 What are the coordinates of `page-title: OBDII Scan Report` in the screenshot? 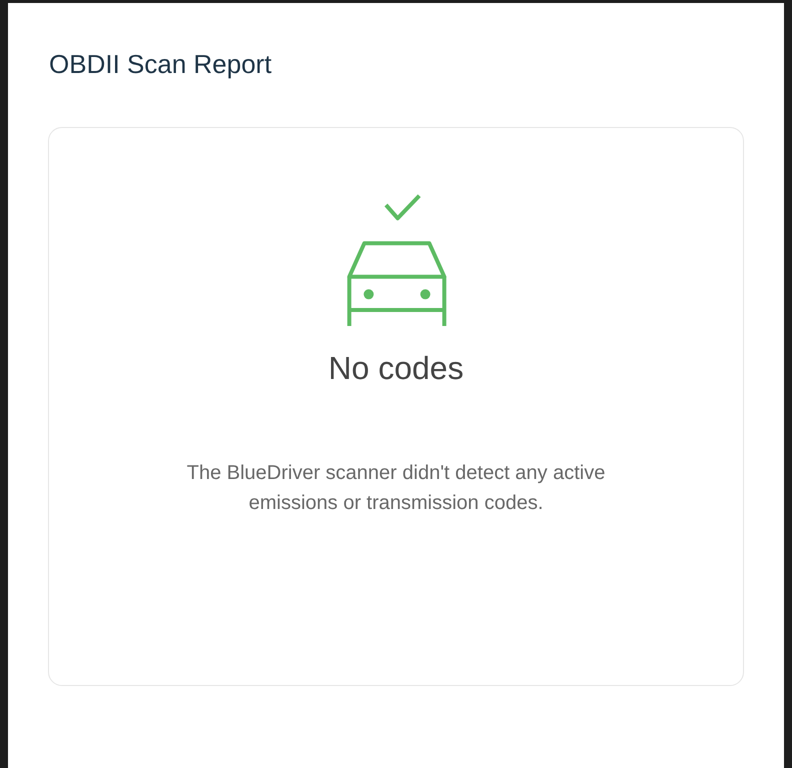 It's located at (161, 64).